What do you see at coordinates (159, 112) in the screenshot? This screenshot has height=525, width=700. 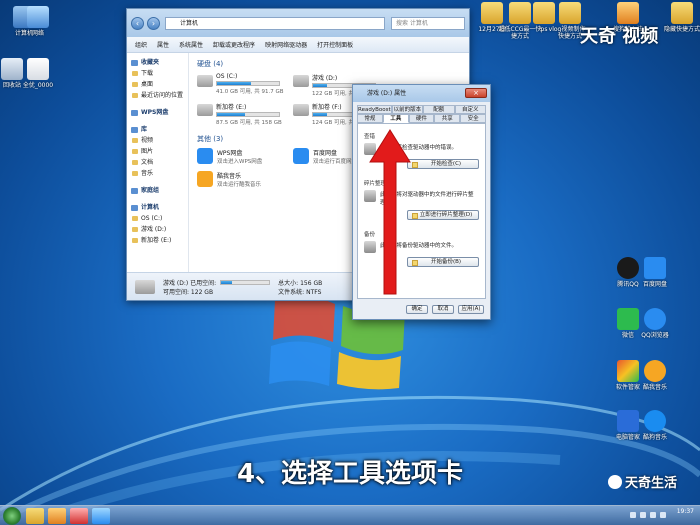 I see `sidebar-wps: WPS网盘` at bounding box center [159, 112].